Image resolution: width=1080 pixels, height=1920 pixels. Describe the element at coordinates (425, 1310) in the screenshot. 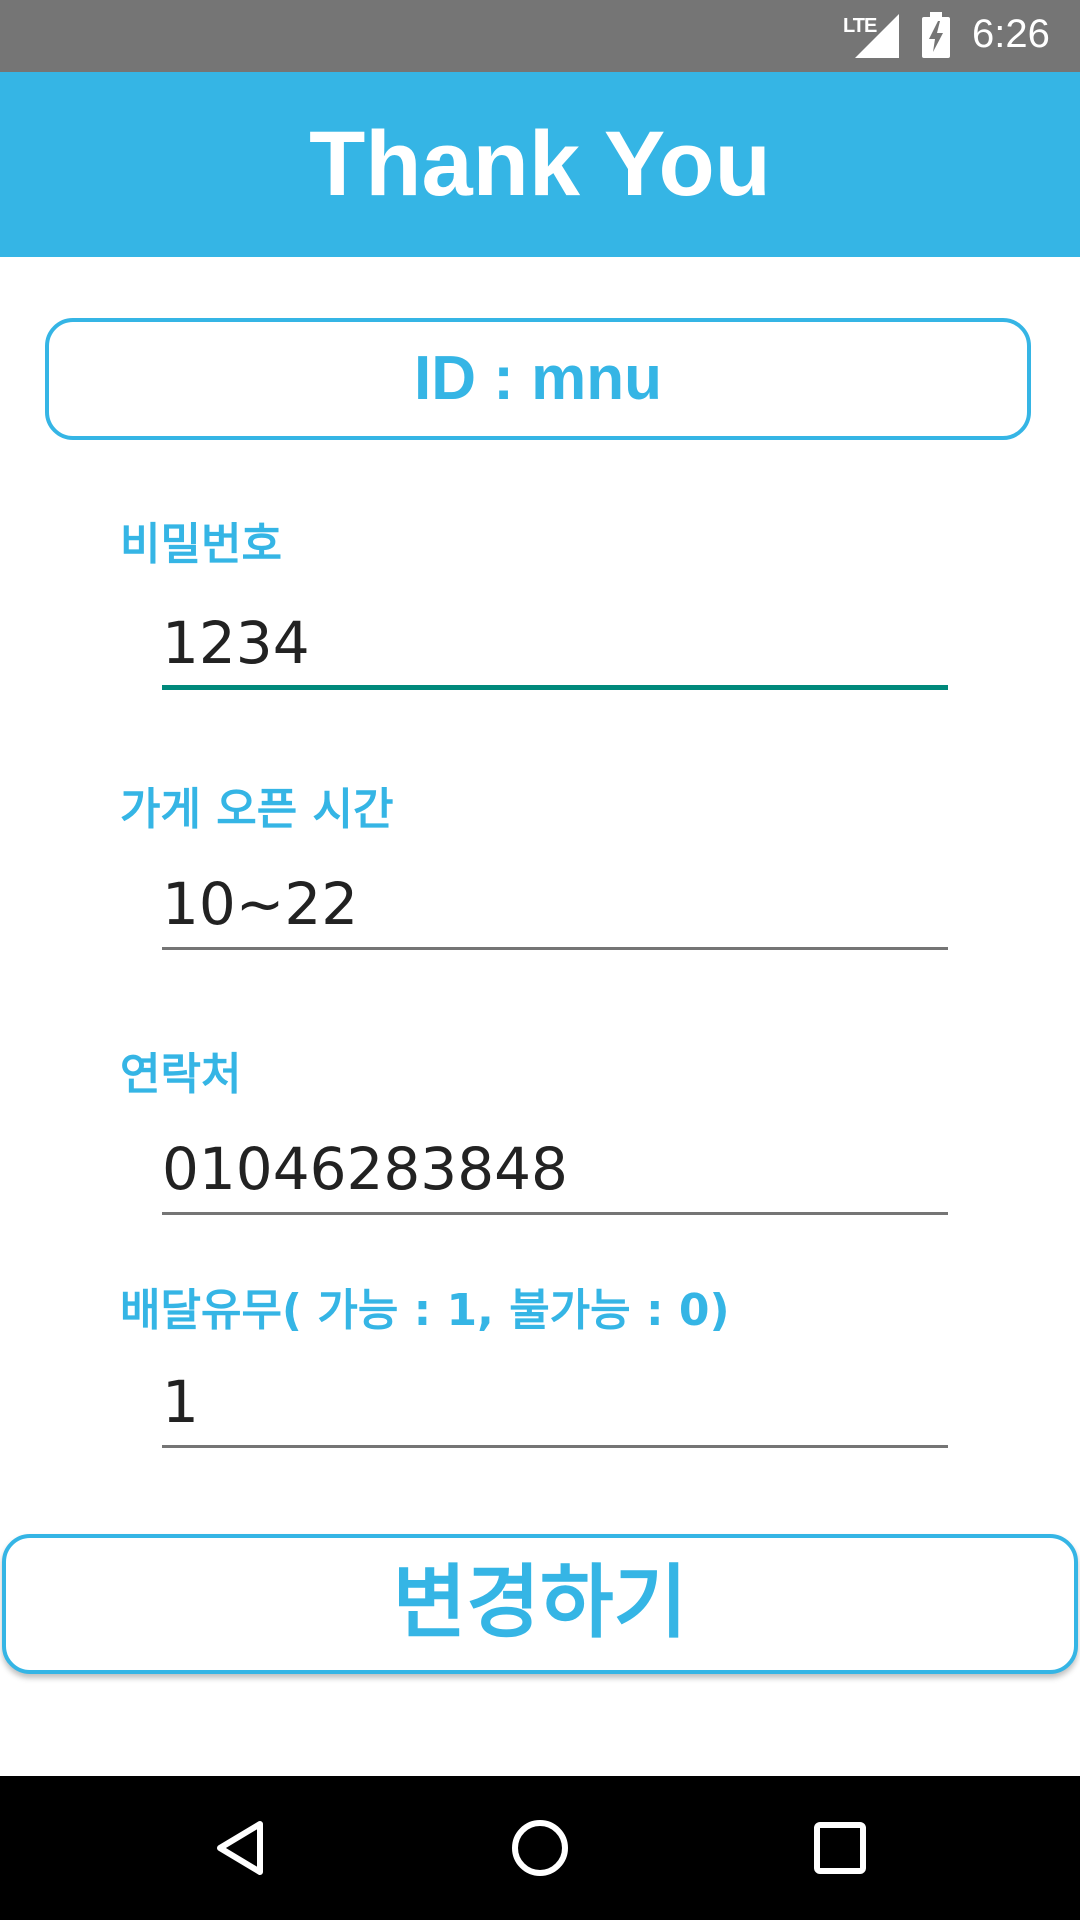

I see `delivery-label: 배달유무( 가능 : 1, 불가능 : 0)` at that location.